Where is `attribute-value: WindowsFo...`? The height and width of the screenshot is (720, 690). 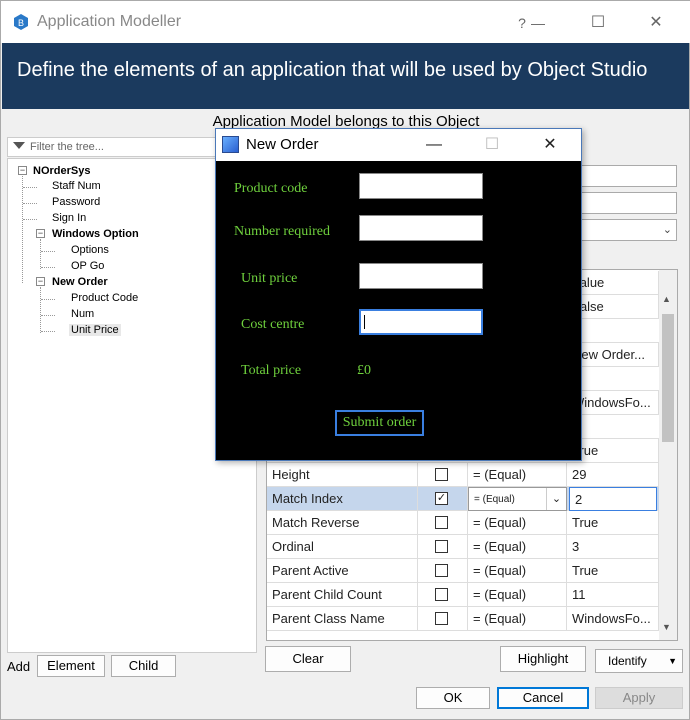
attribute-value: WindowsFo... is located at coordinates (613, 619).